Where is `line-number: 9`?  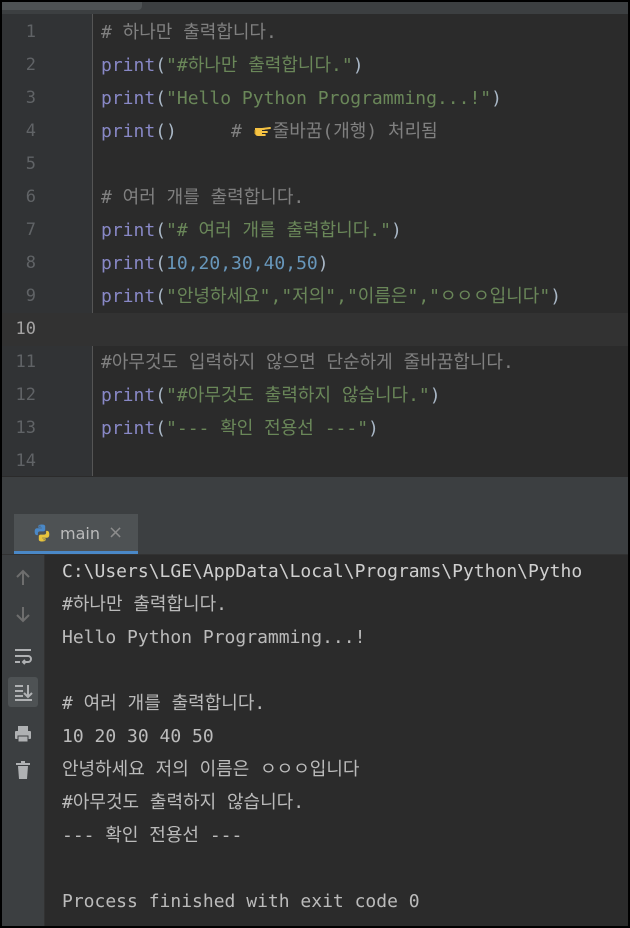 line-number: 9 is located at coordinates (30, 296).